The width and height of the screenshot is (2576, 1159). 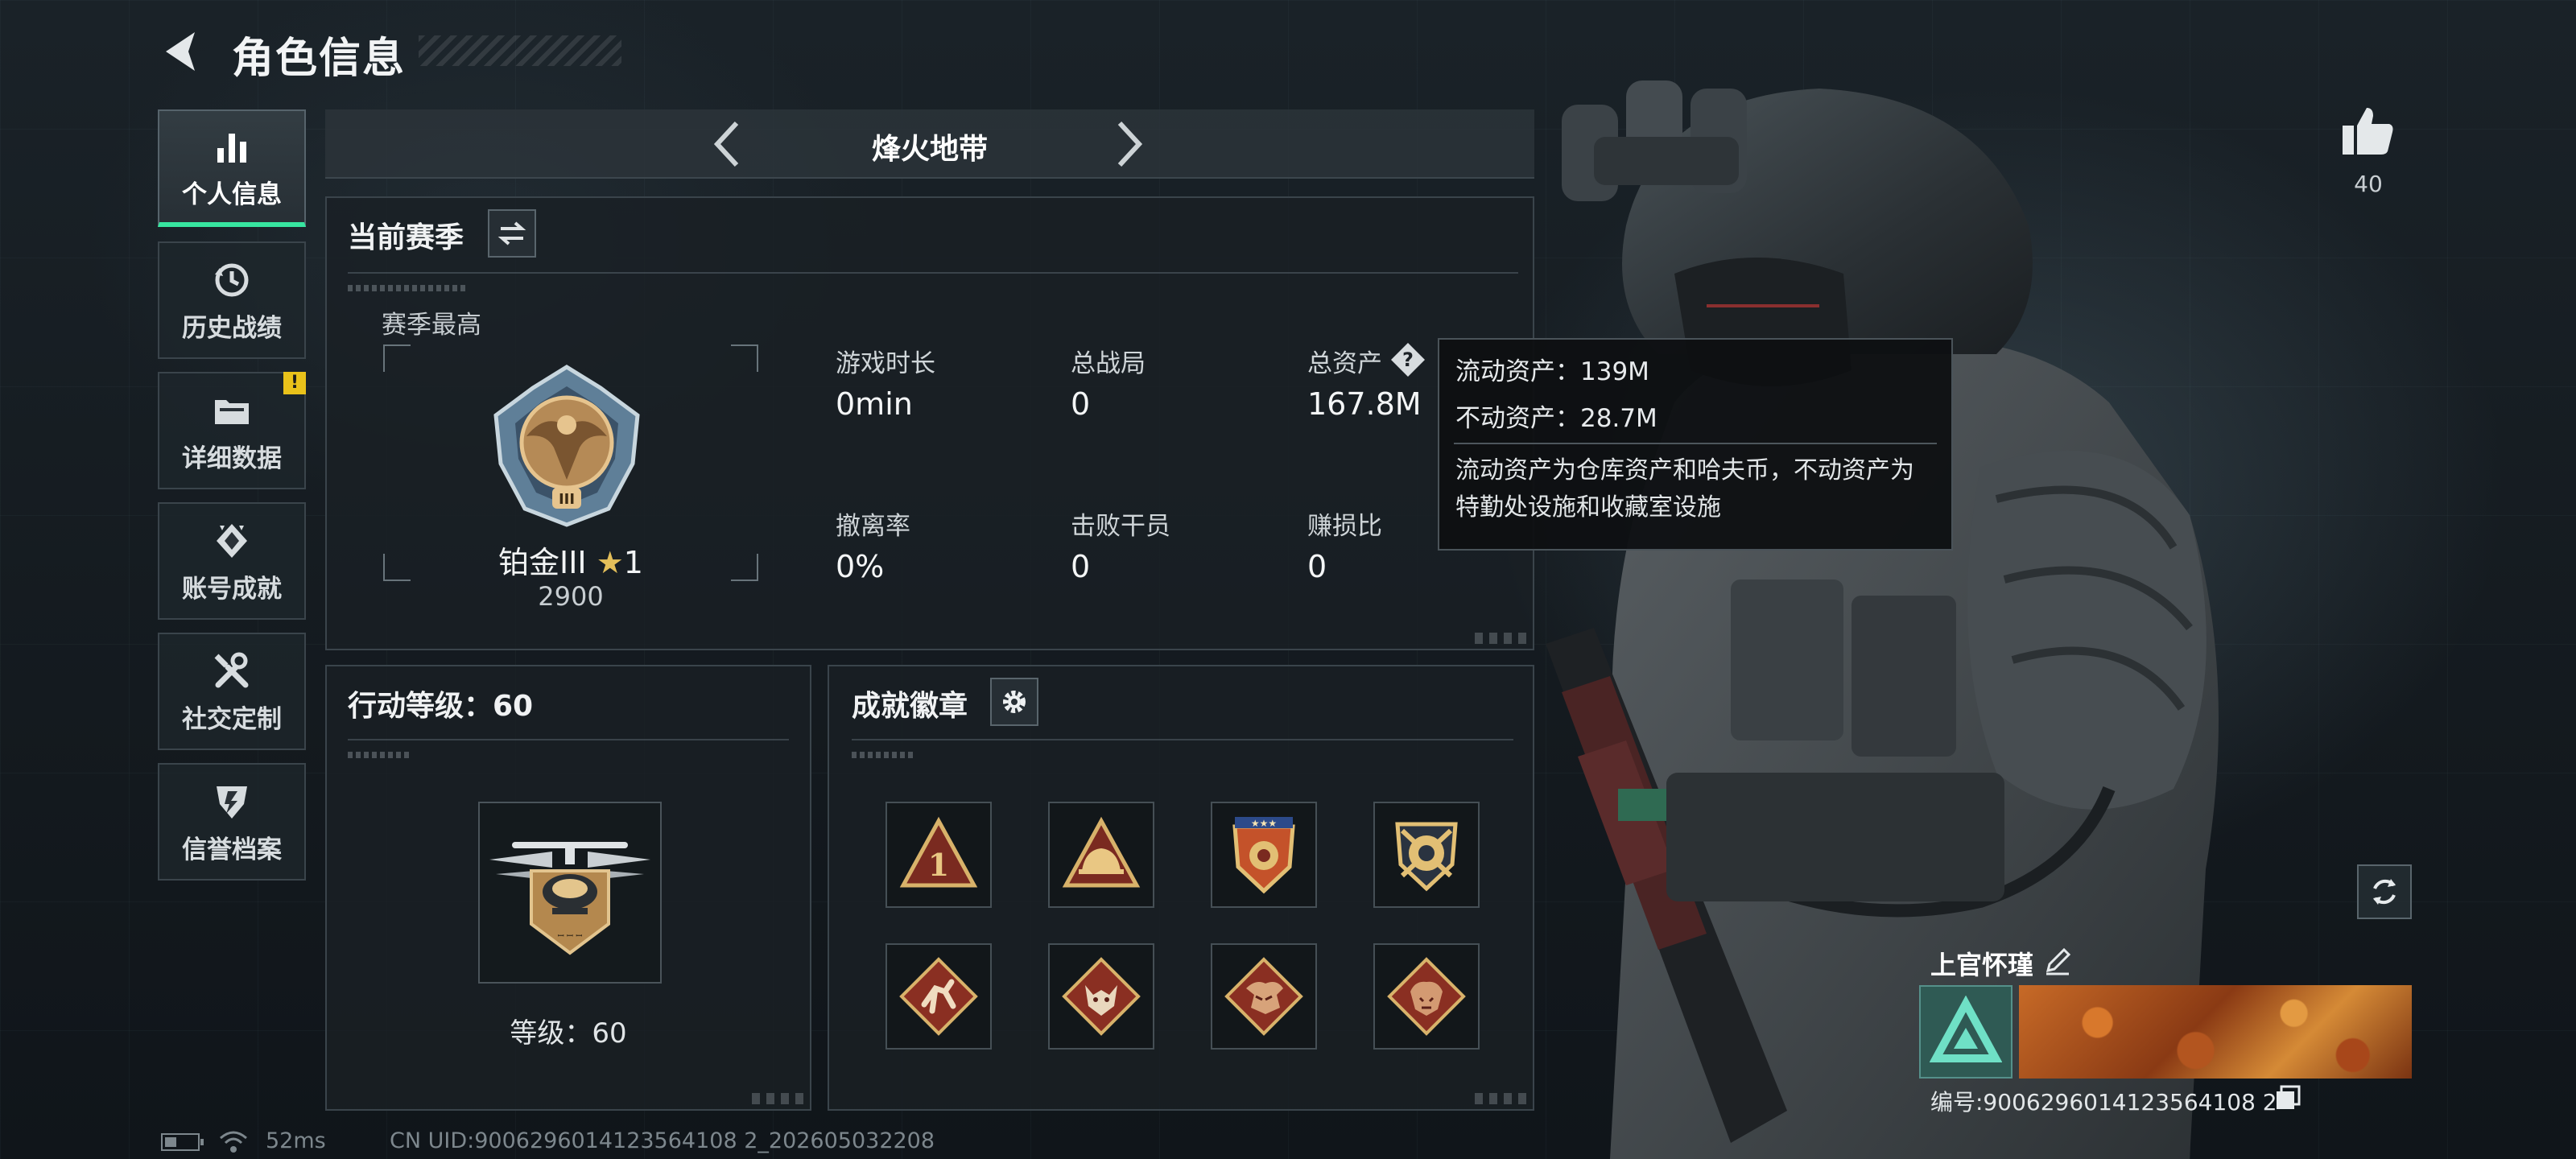 I want to click on mode-next-button, so click(x=1129, y=144).